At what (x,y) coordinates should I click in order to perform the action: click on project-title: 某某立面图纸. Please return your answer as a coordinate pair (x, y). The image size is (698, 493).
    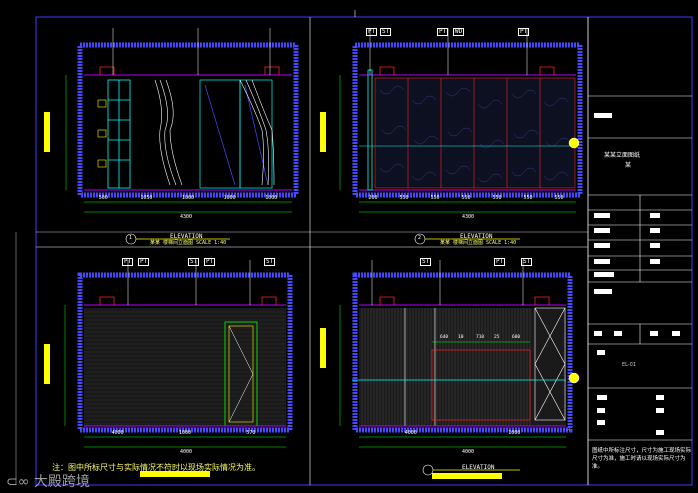
    Looking at the image, I should click on (622, 155).